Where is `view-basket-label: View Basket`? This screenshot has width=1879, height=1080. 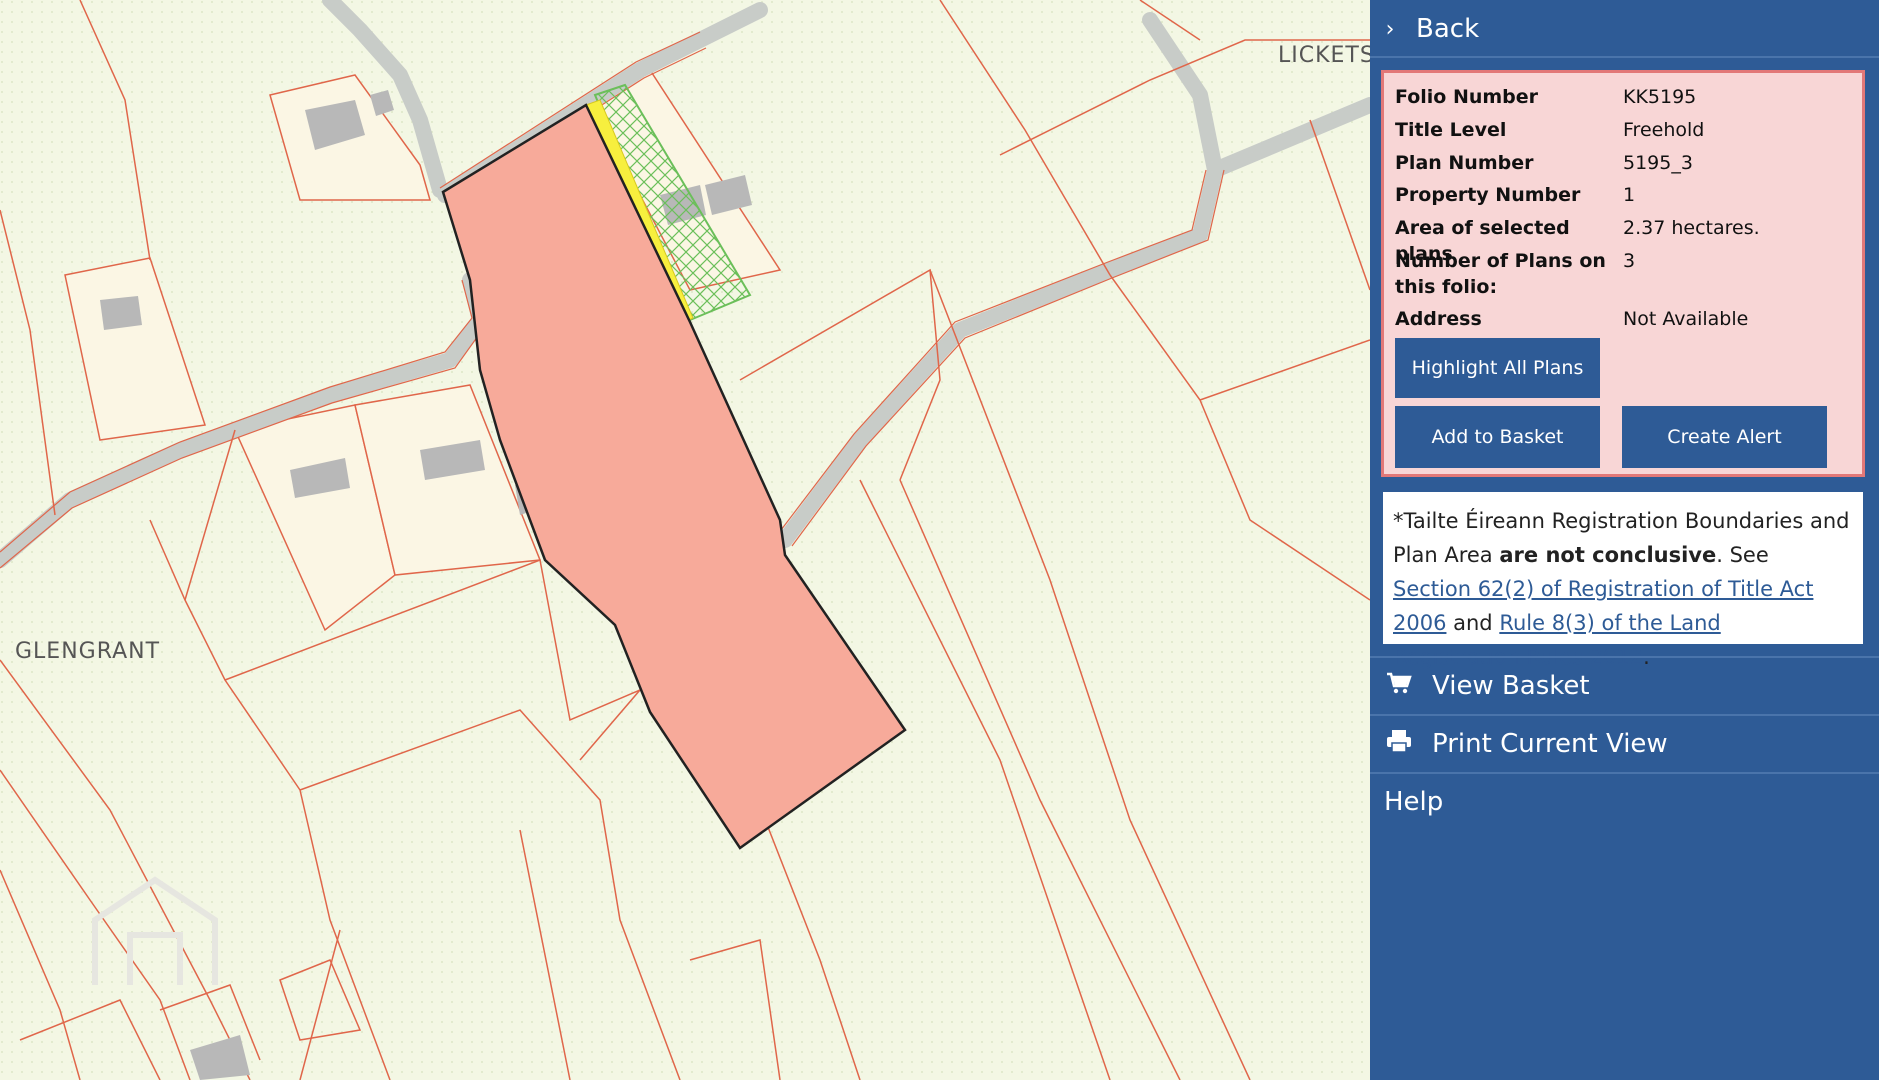 view-basket-label: View Basket is located at coordinates (1511, 686).